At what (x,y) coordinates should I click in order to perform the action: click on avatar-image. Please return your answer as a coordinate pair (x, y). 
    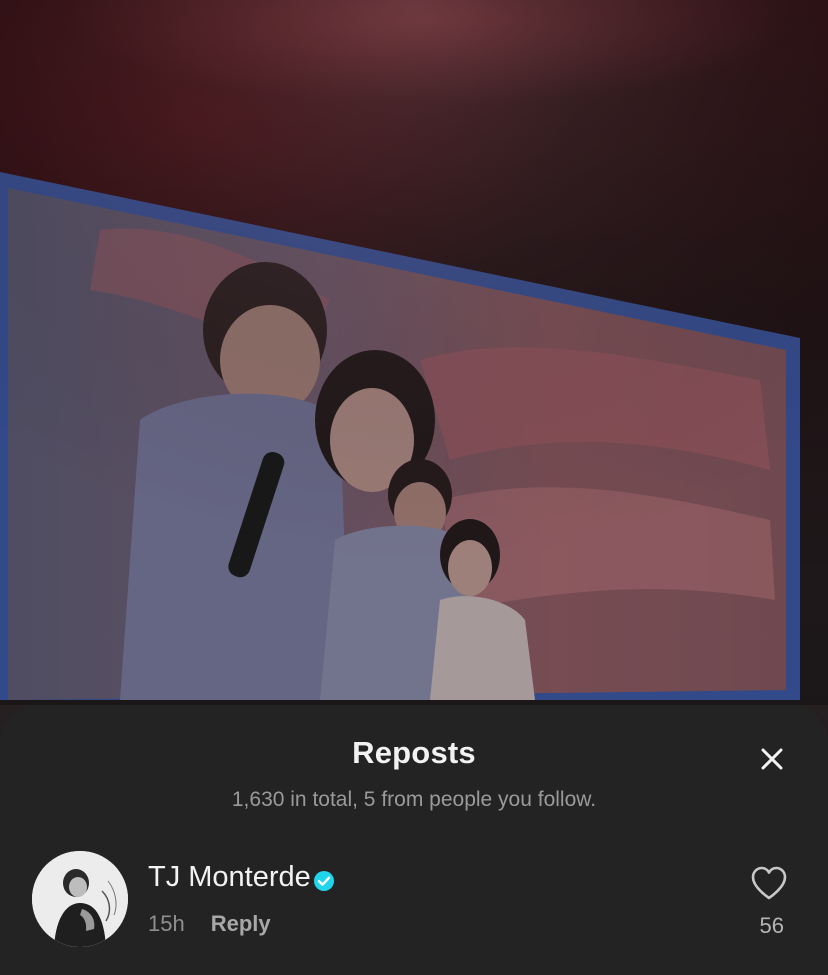
    Looking at the image, I should click on (80, 899).